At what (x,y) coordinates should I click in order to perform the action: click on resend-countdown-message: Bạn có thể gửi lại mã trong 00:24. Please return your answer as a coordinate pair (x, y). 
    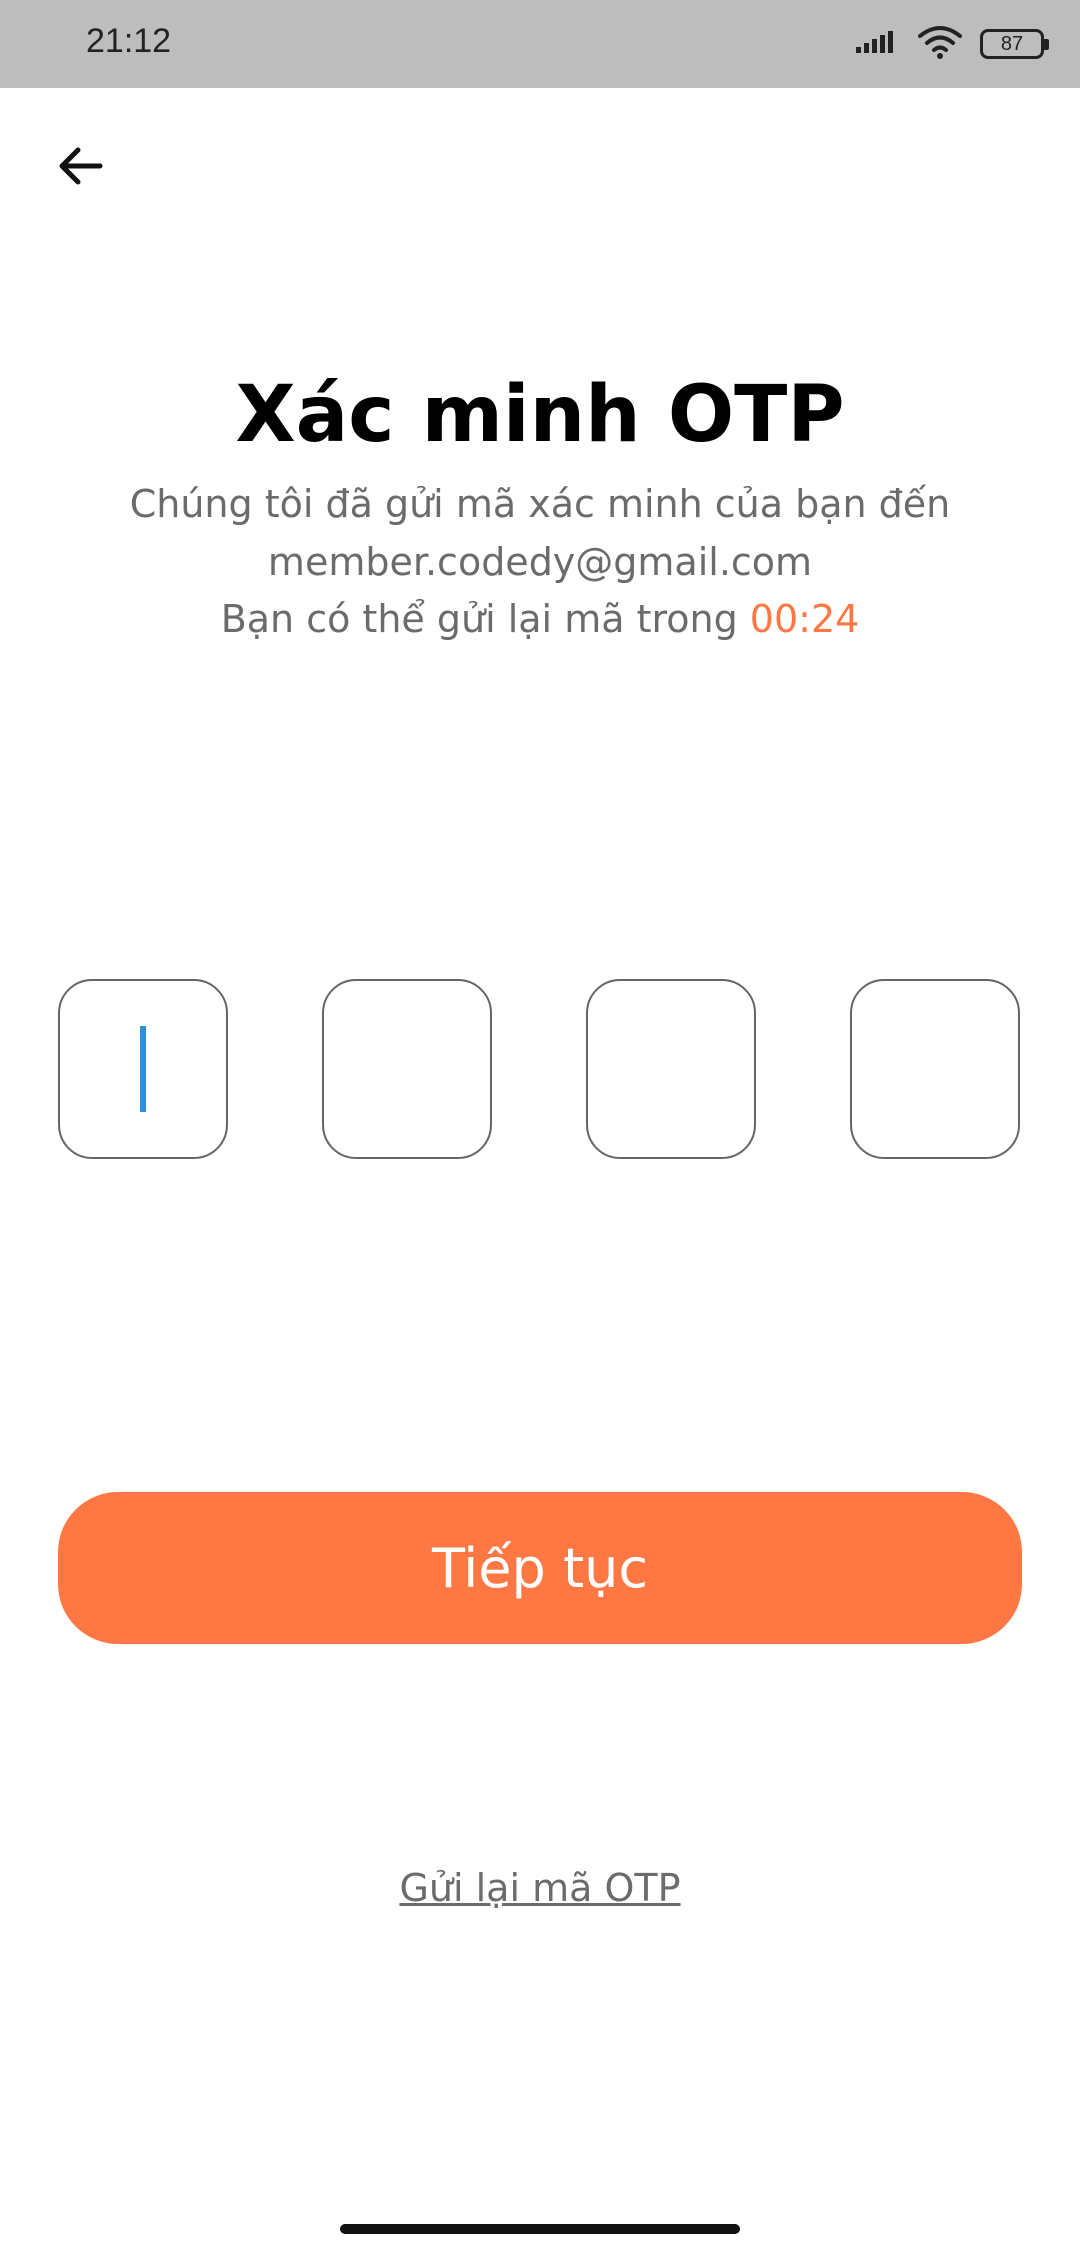
    Looking at the image, I should click on (540, 619).